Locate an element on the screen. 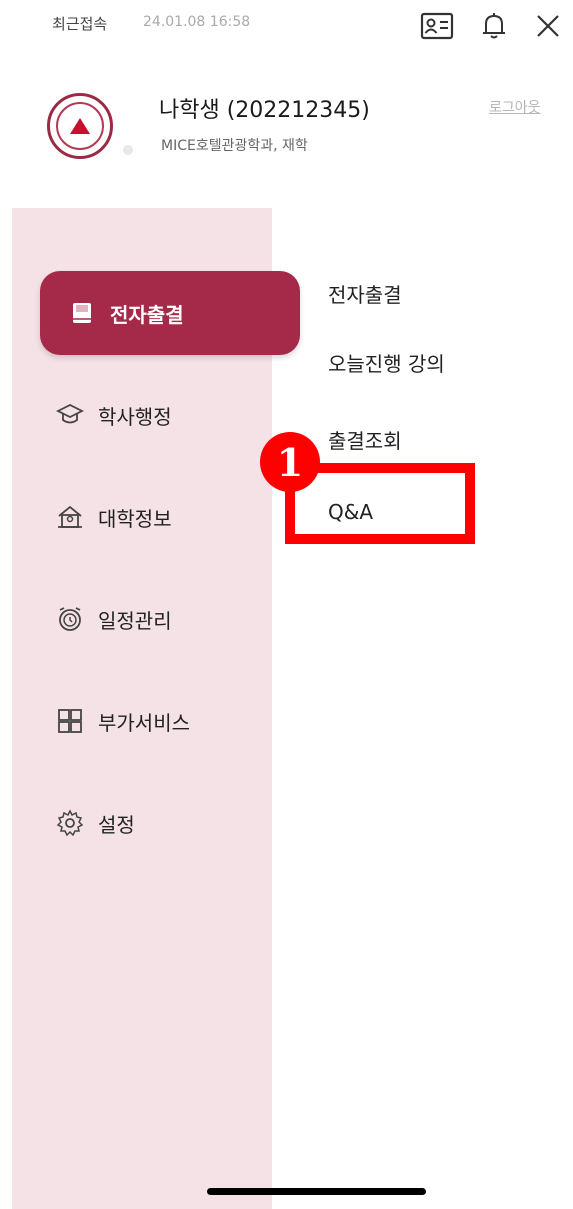 This screenshot has height=1209, width=573. top-bar: 최근접속 24.01.08 16:58 is located at coordinates (286, 30).